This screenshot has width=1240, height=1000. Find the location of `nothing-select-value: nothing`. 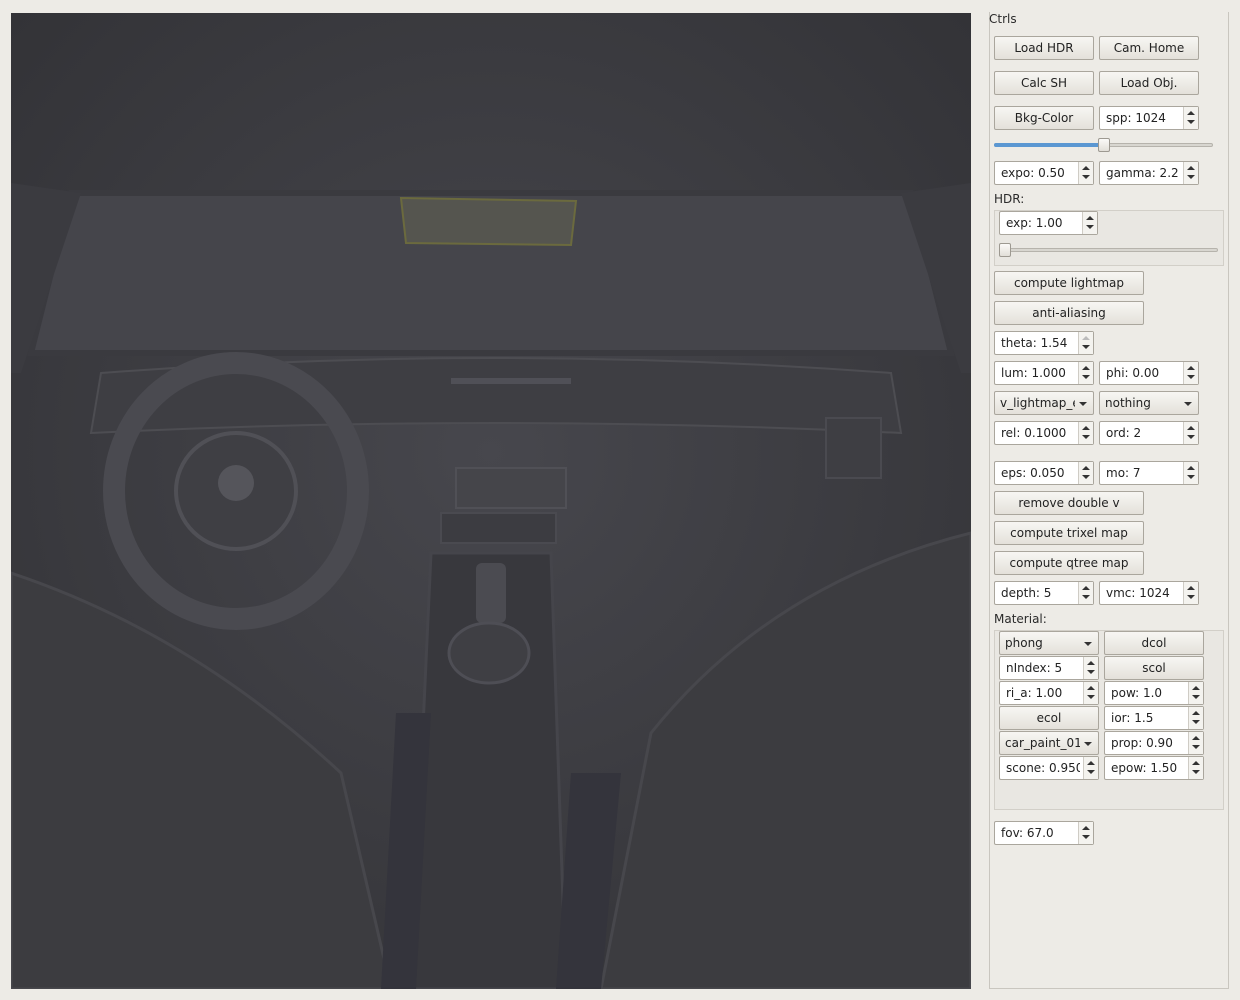

nothing-select-value: nothing is located at coordinates (1128, 403).